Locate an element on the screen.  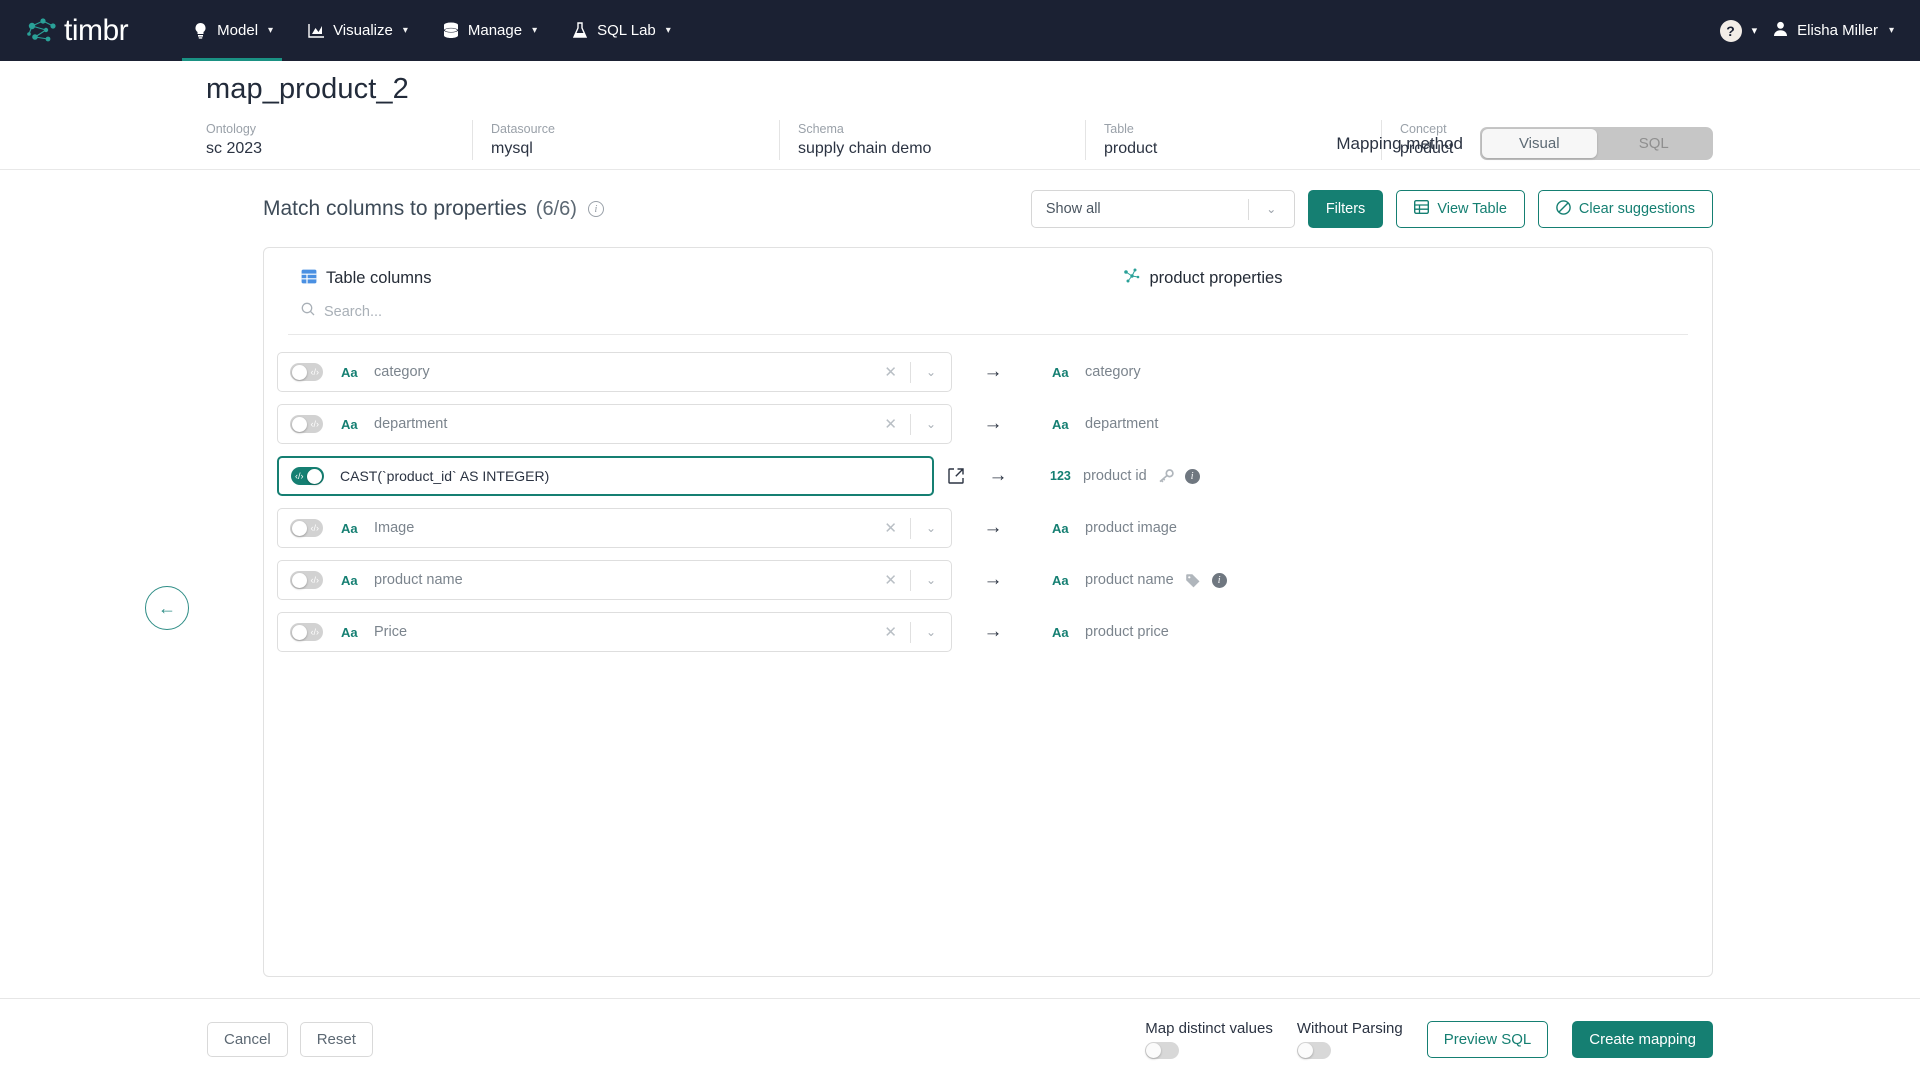
user-menu: Elisha Miller ▾ is located at coordinates (1833, 31).